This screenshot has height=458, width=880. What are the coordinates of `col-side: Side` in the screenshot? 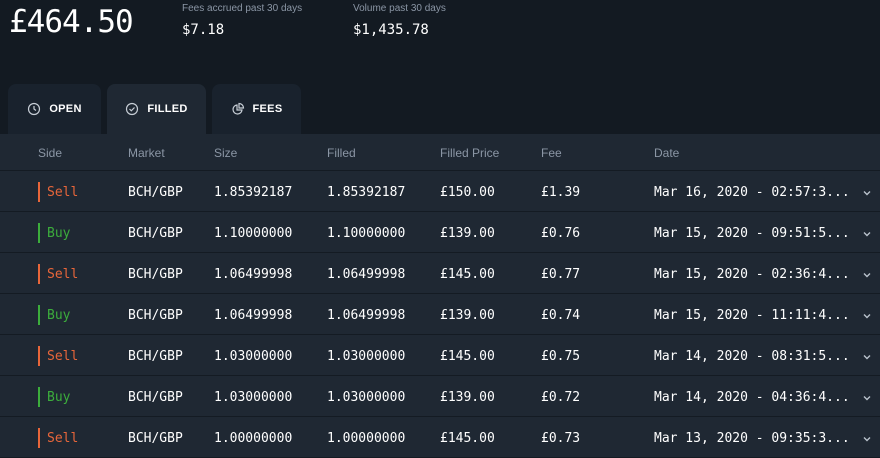 It's located at (50, 153).